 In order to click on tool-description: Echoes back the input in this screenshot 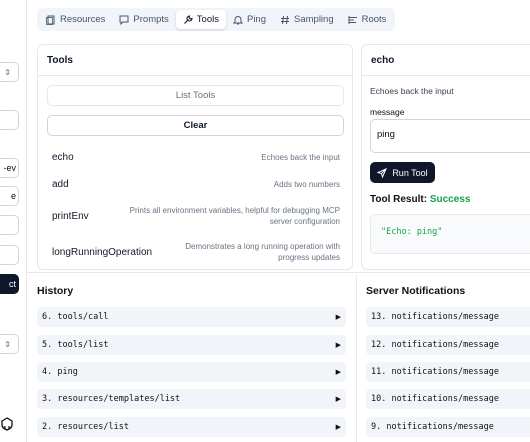, I will do `click(300, 157)`.